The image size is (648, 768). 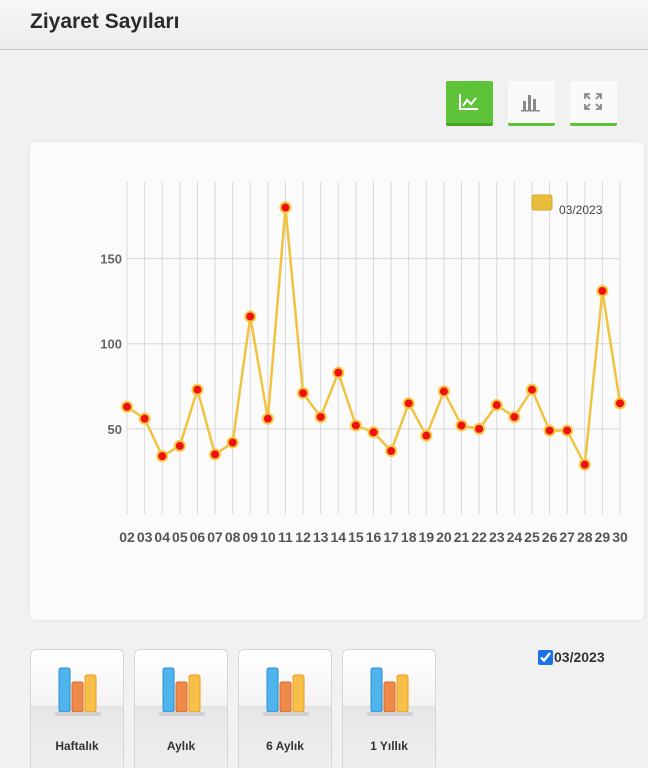 I want to click on y-tick-label: 150, so click(x=111, y=259).